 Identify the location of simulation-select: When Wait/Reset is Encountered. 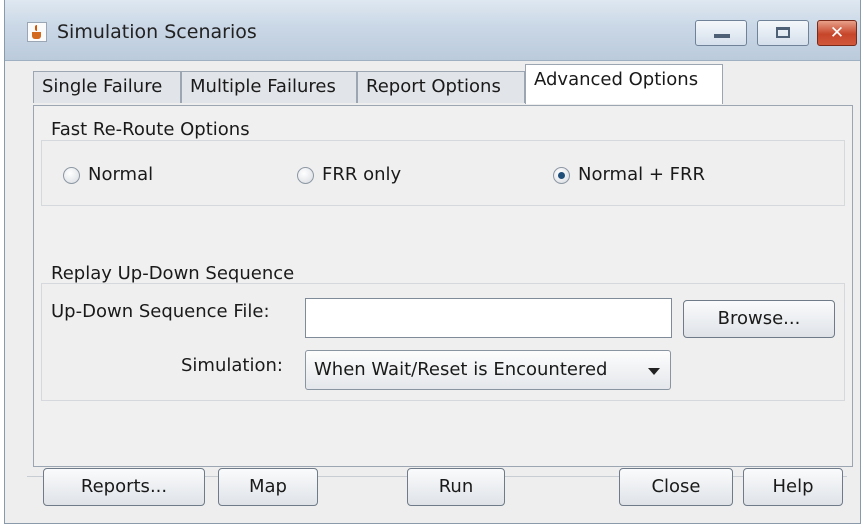
(488, 370).